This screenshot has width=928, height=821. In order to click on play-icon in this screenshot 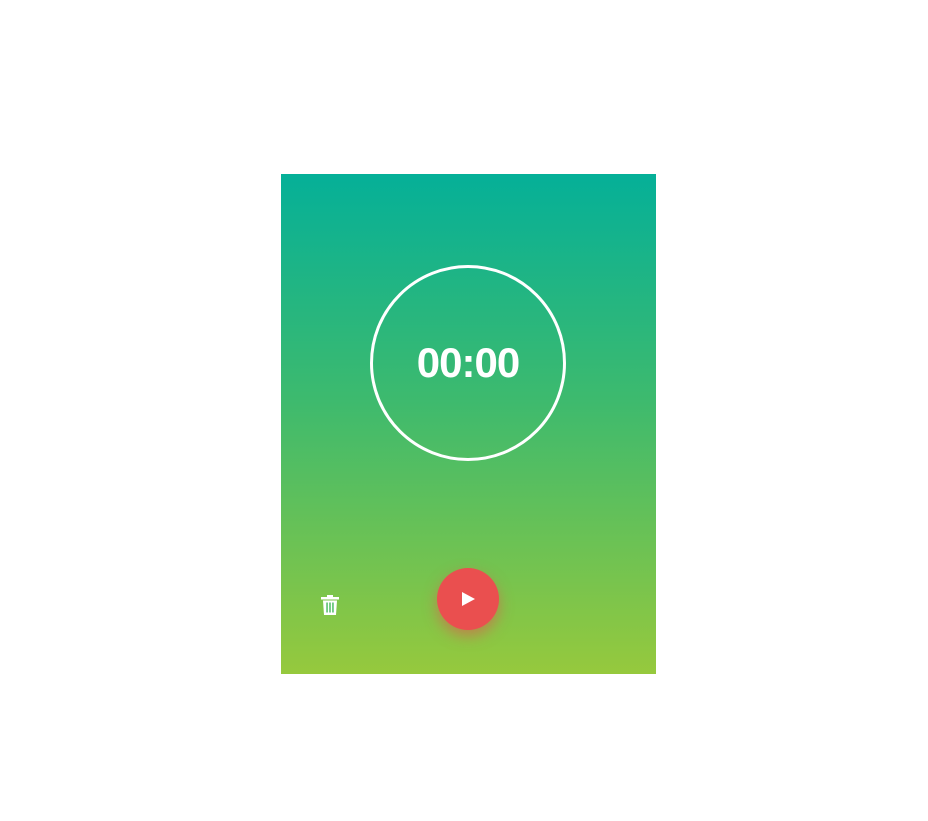, I will do `click(468, 599)`.